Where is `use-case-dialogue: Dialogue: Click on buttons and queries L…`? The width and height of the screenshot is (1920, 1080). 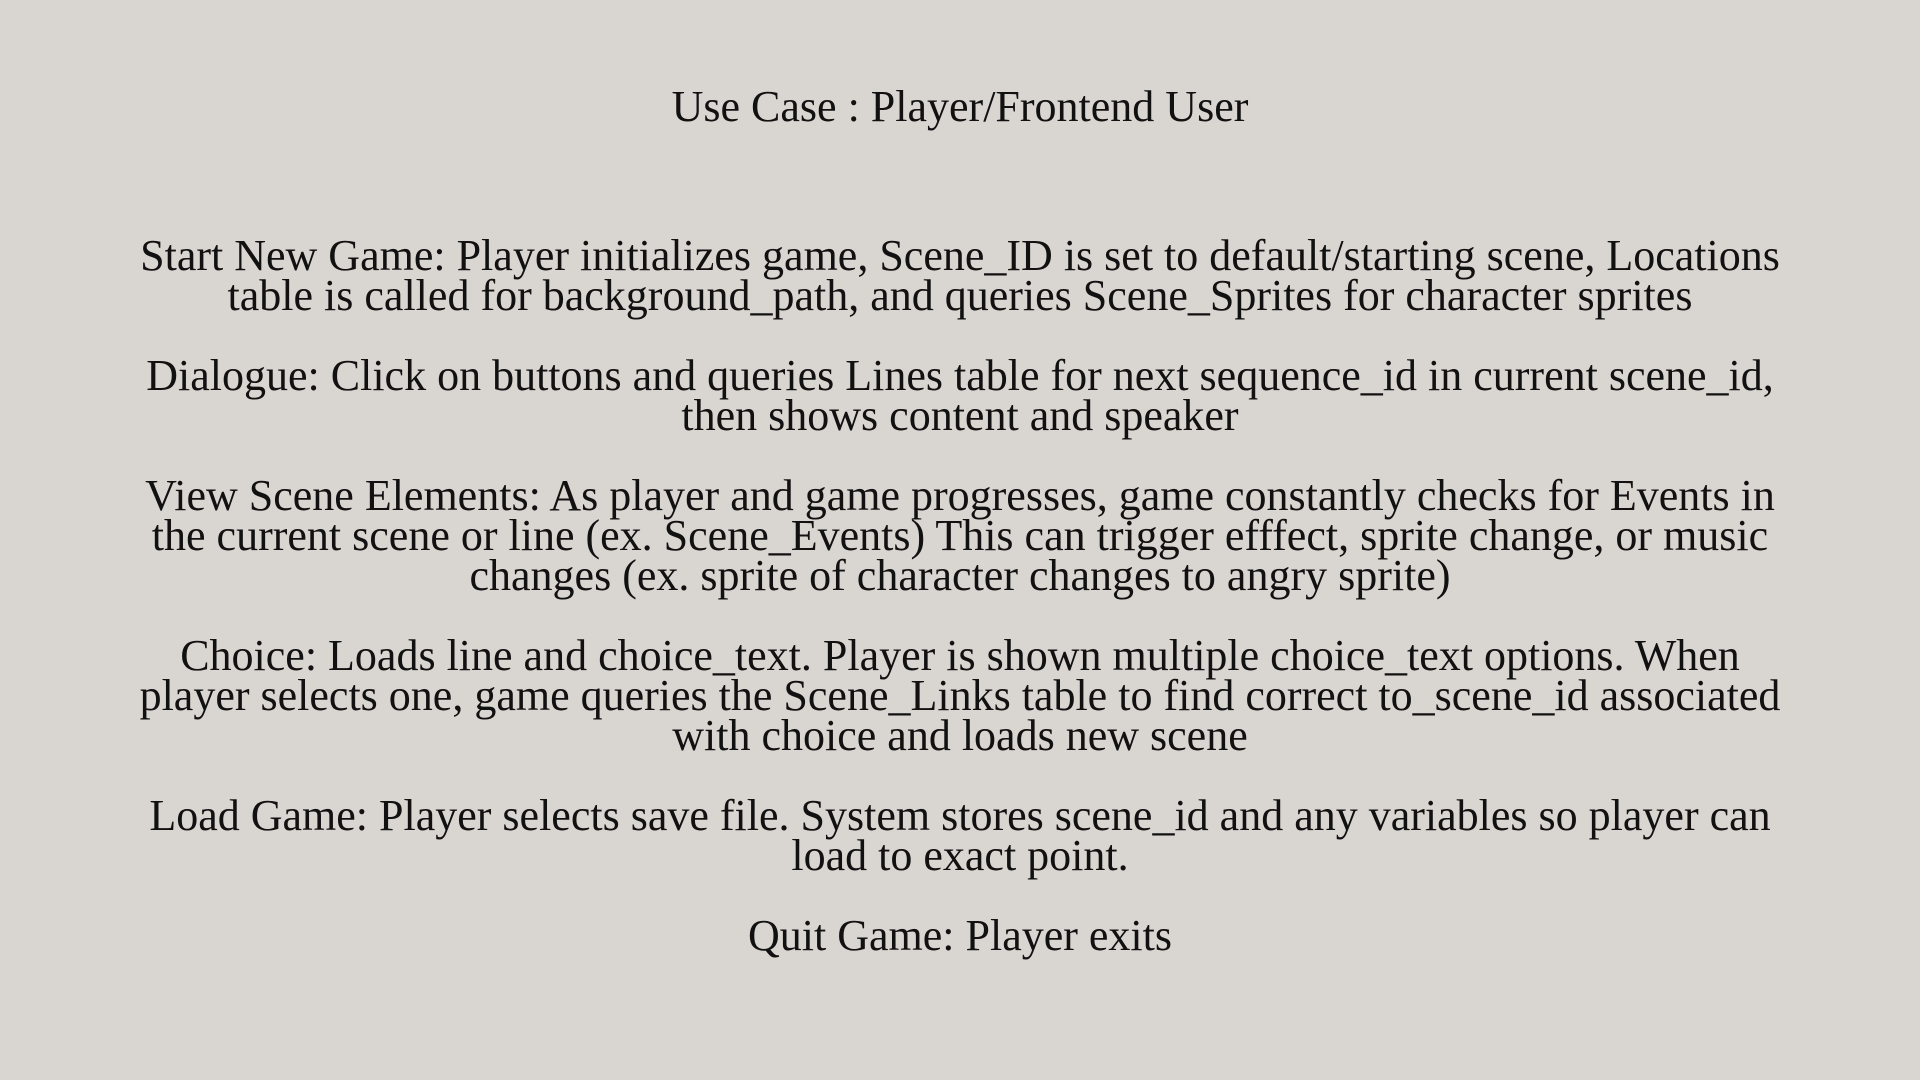 use-case-dialogue: Dialogue: Click on buttons and queries L… is located at coordinates (960, 395).